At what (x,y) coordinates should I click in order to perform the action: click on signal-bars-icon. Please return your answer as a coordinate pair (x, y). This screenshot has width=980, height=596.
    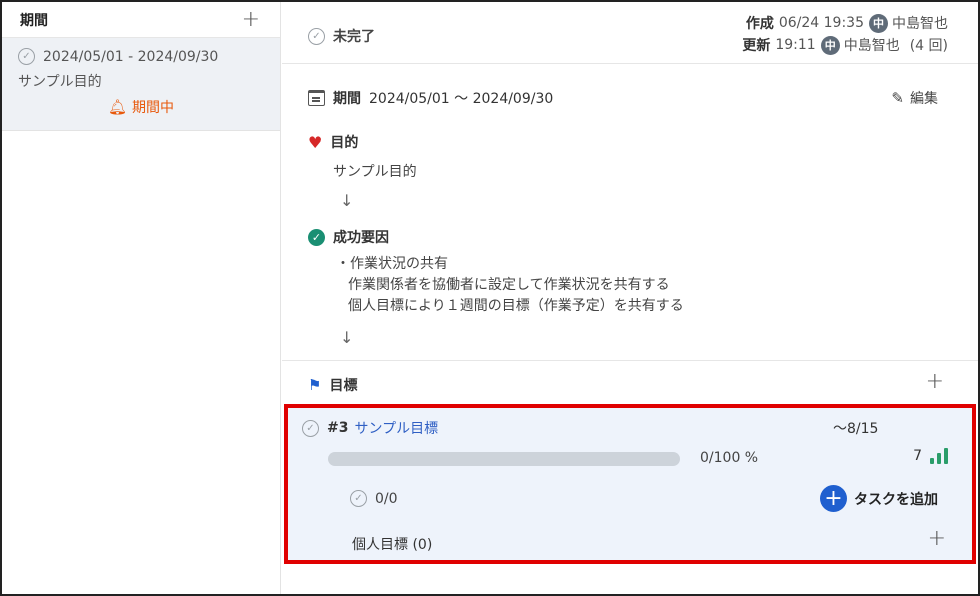
    Looking at the image, I should click on (939, 456).